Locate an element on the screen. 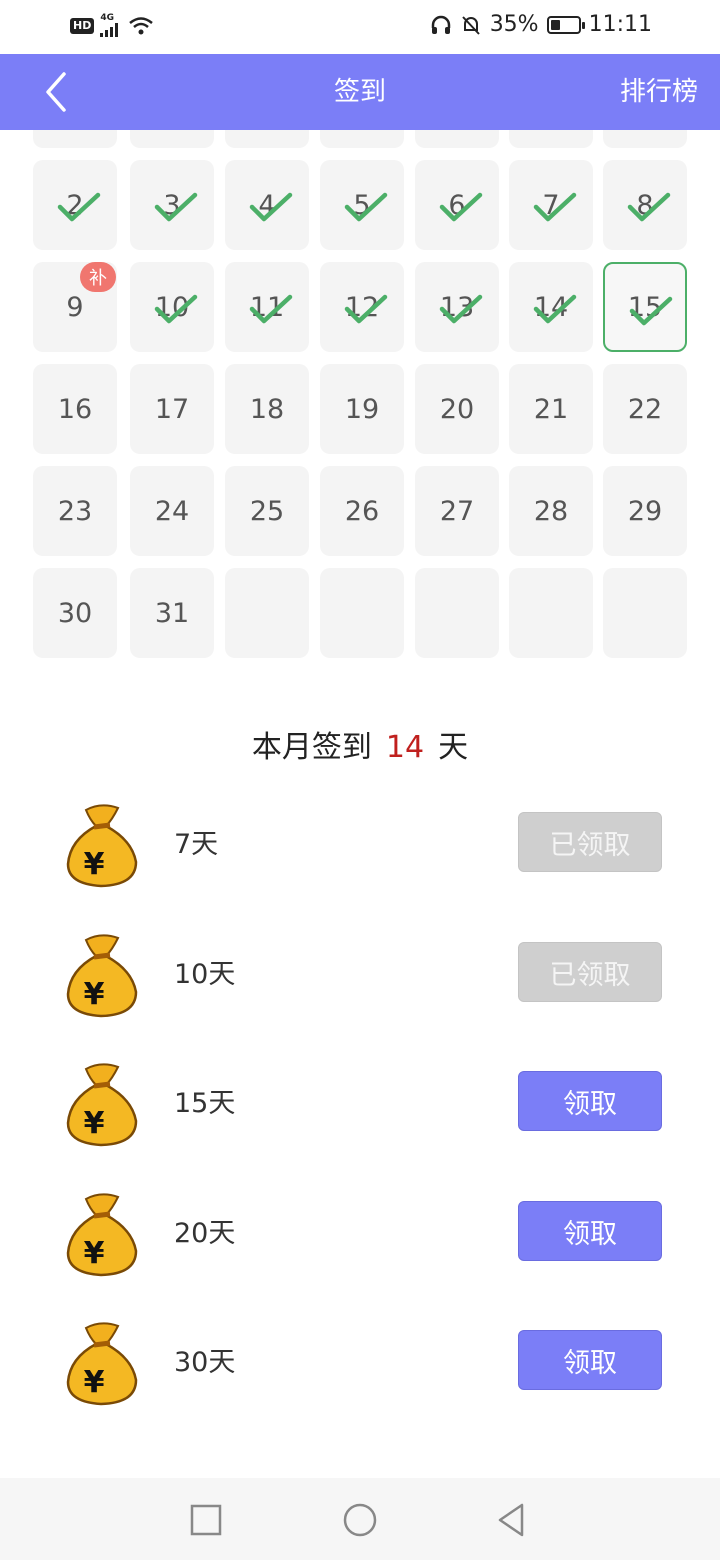  calendar-day-16: 16 is located at coordinates (75, 409).